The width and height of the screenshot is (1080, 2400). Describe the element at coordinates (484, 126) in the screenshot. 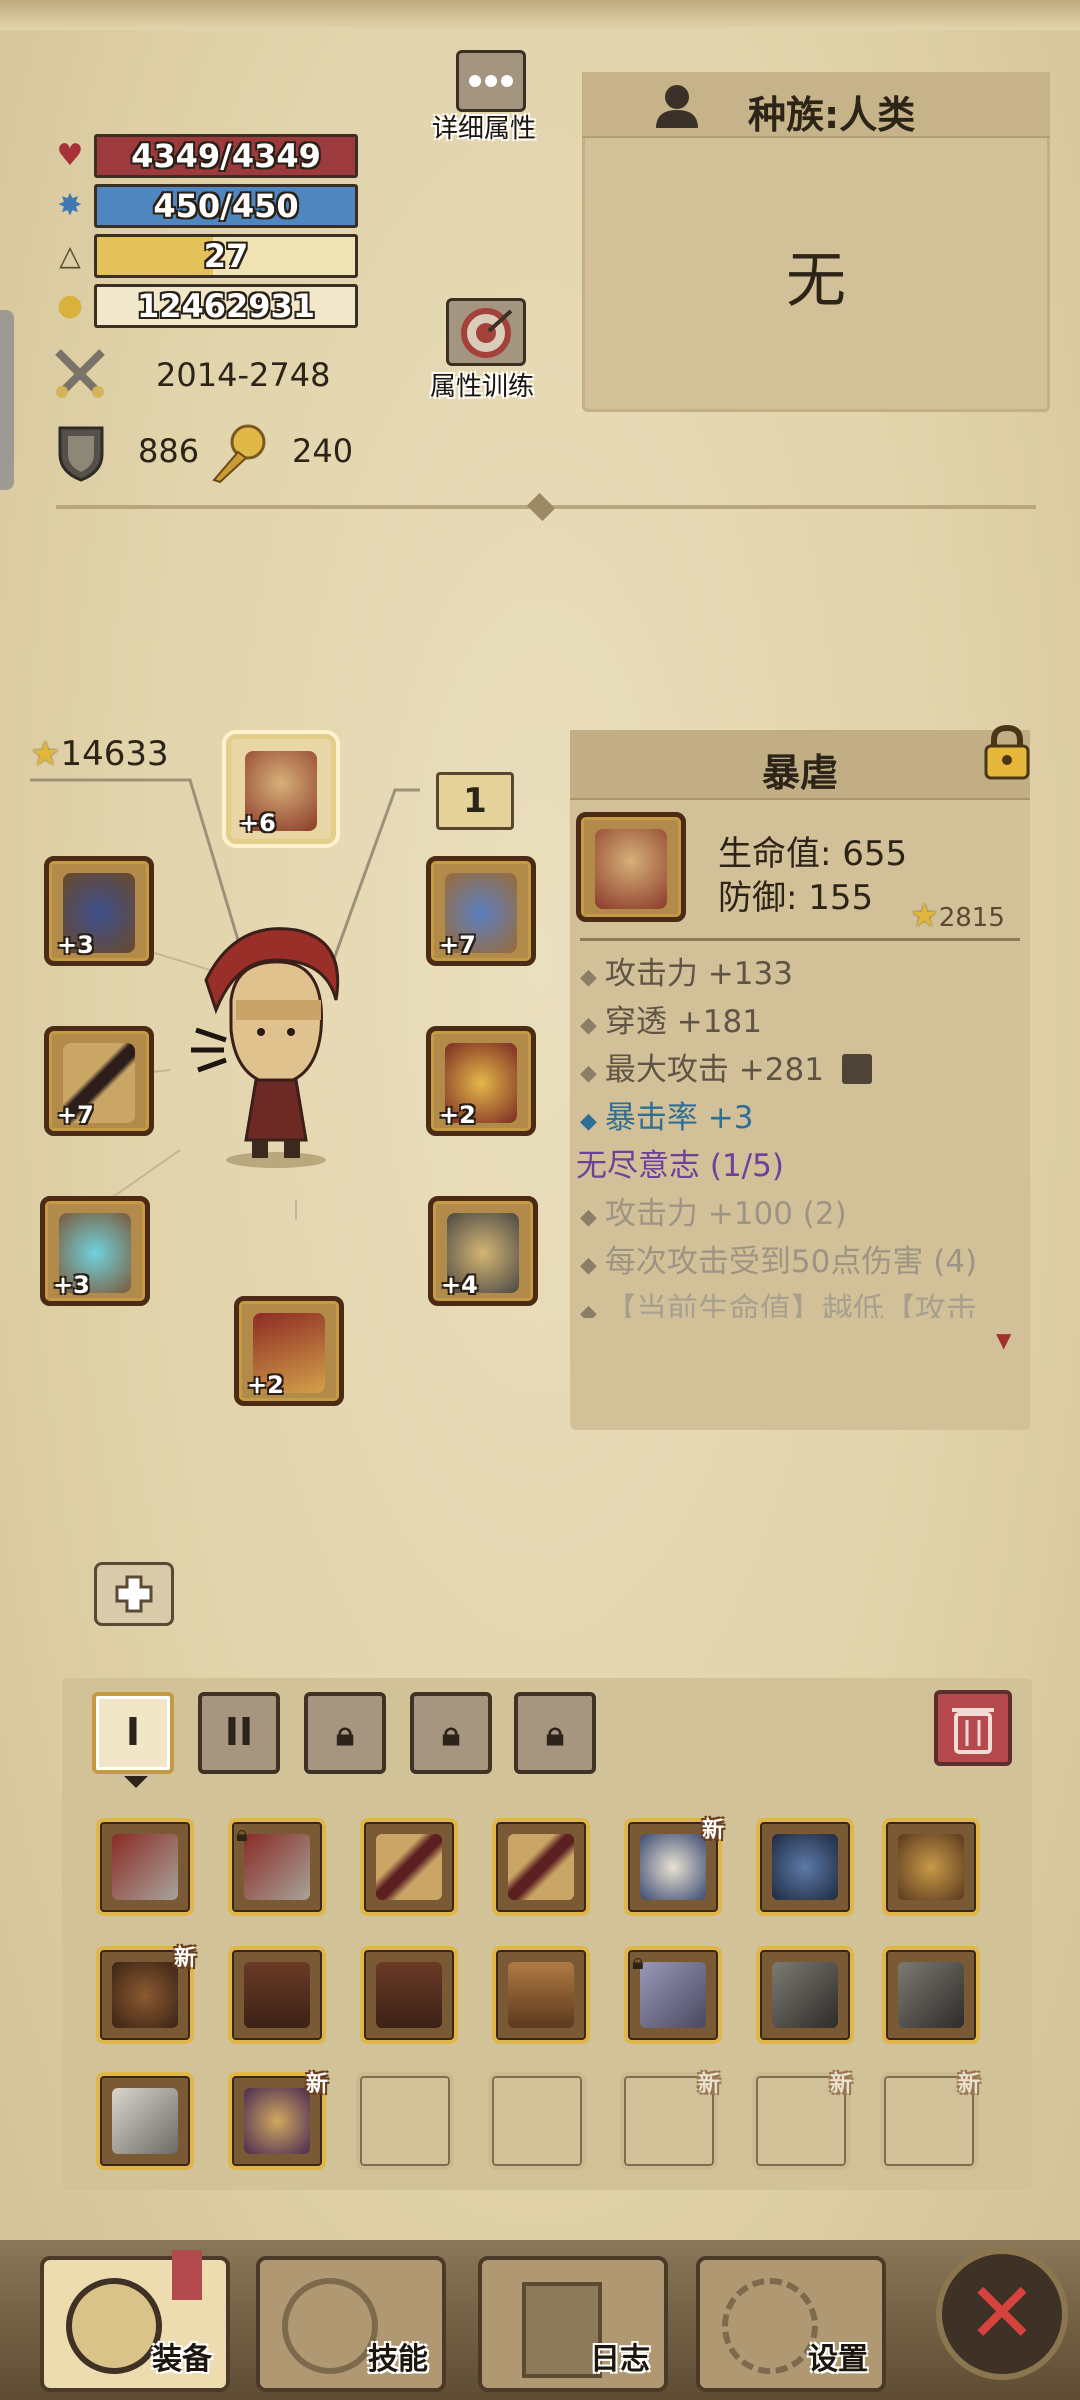

I see `detail-attributes-label: 详细属性` at that location.